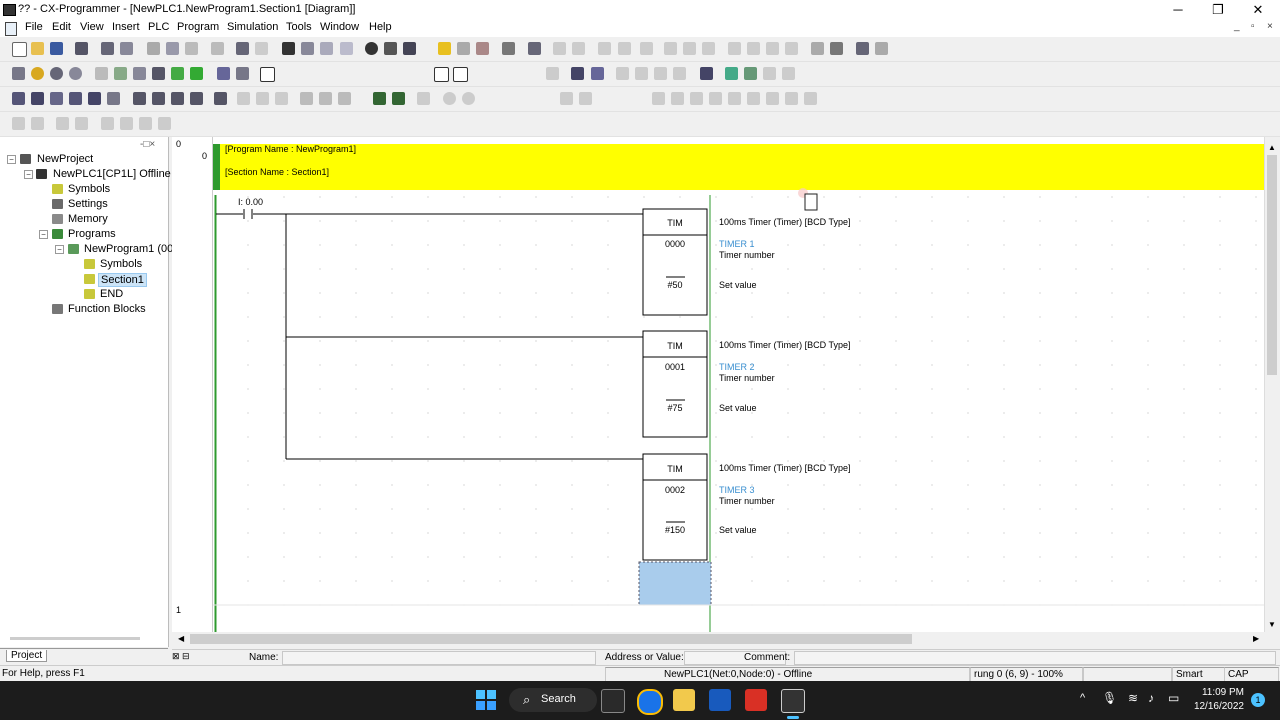 This screenshot has width=1280, height=720. What do you see at coordinates (65, 159) in the screenshot?
I see `tree-item-newproject: NewProject` at bounding box center [65, 159].